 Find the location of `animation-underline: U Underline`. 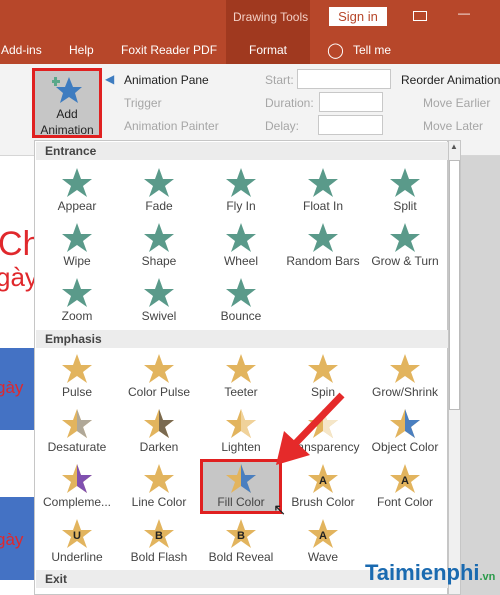

animation-underline: U Underline is located at coordinates (77, 541).